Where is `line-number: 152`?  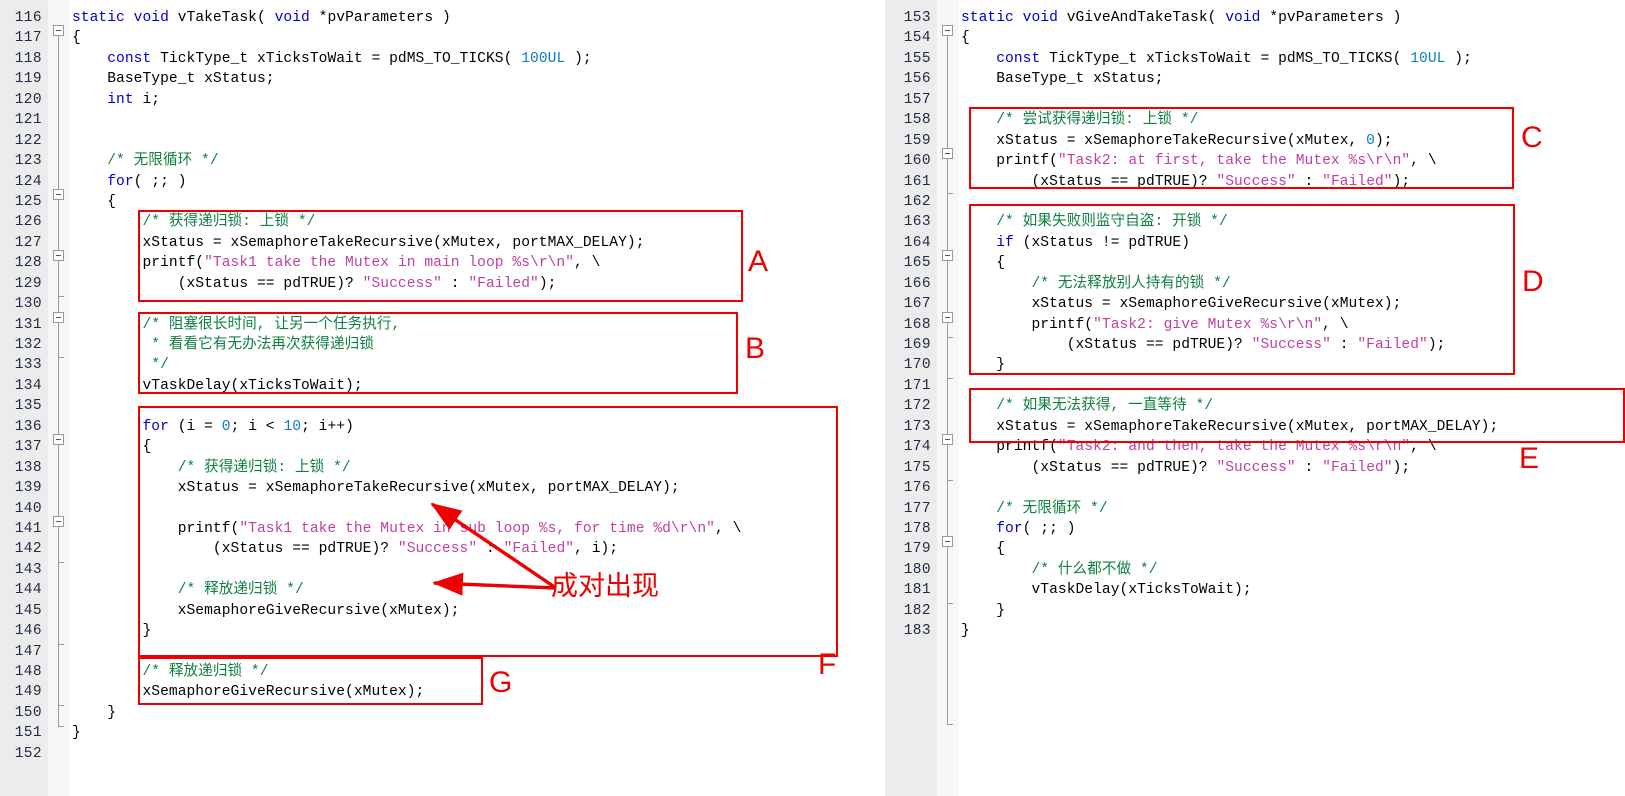 line-number: 152 is located at coordinates (28, 753).